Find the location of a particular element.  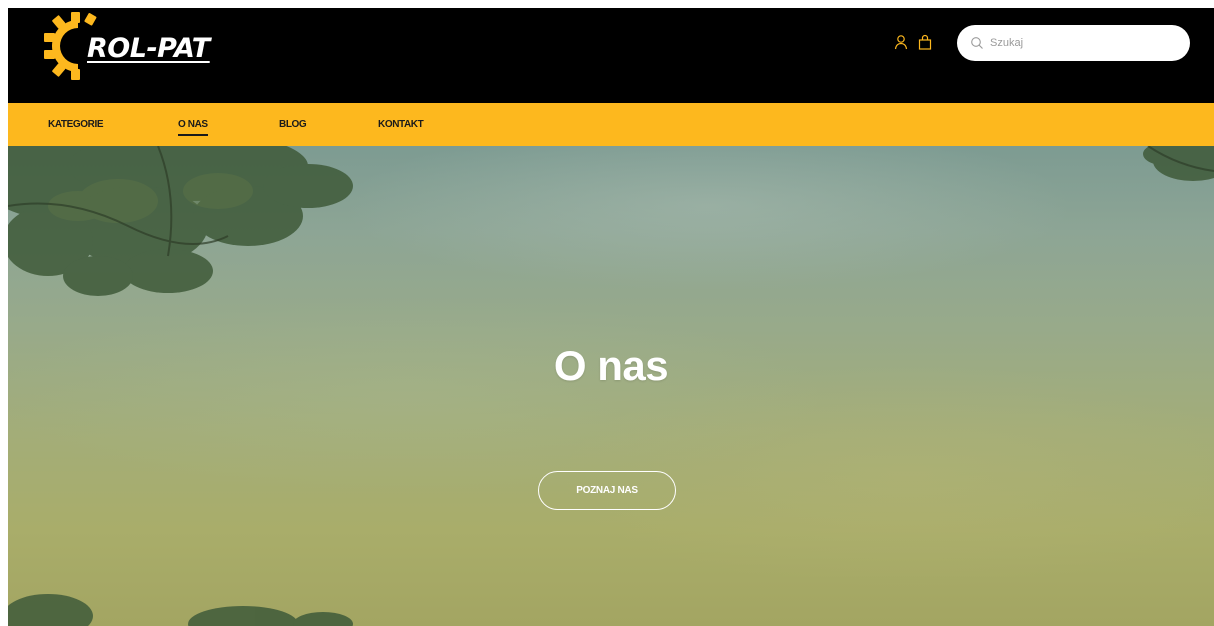

logo-text: ROL-PAT is located at coordinates (148, 48).